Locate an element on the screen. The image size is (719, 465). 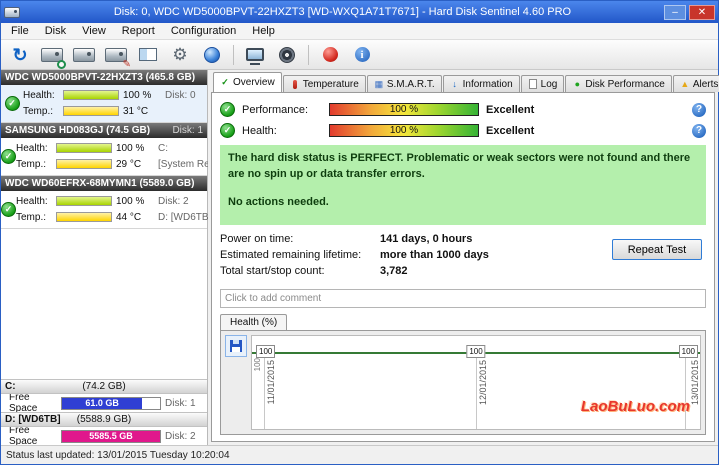
write-report-button is located at coordinates (116, 55).